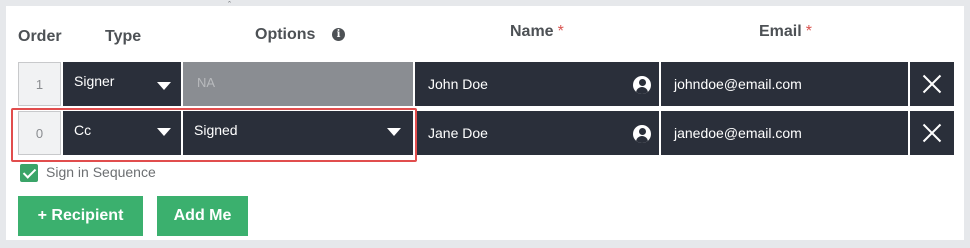  What do you see at coordinates (458, 84) in the screenshot?
I see `name-field-value: John Doe` at bounding box center [458, 84].